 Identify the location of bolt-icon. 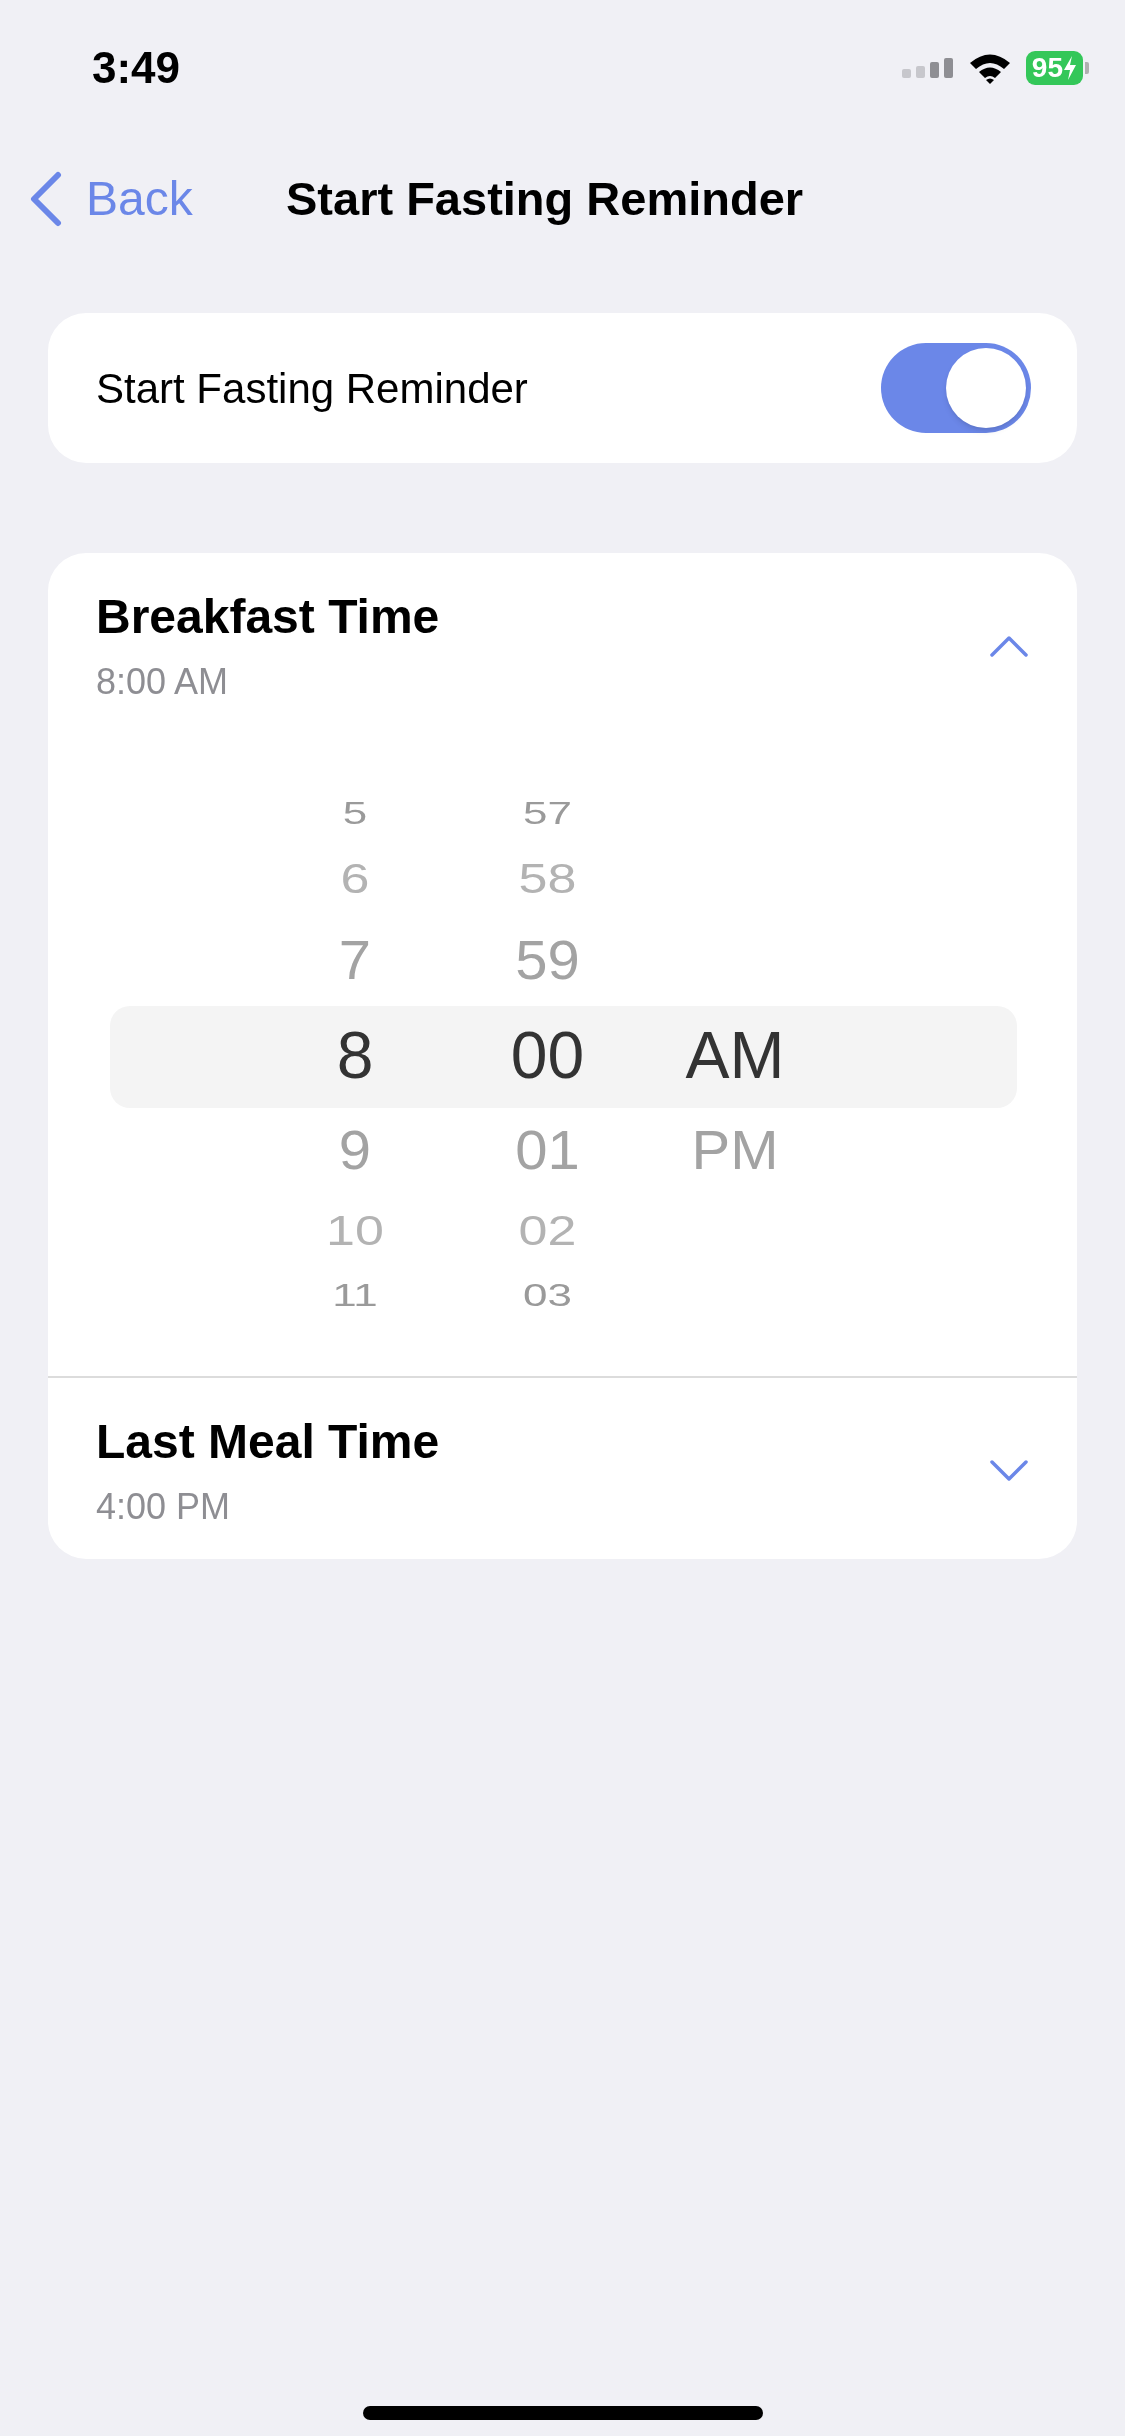
(1070, 68).